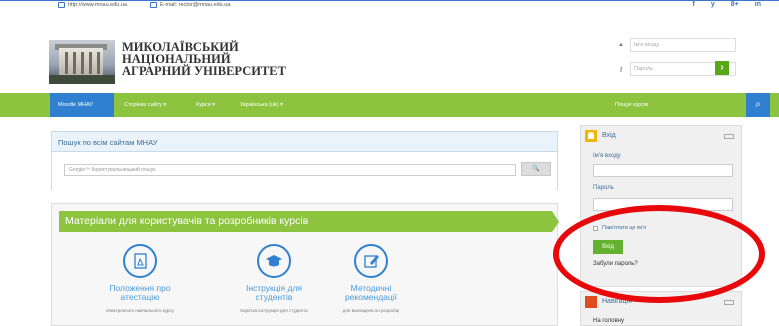 The height and width of the screenshot is (326, 779). What do you see at coordinates (603, 188) in the screenshot?
I see `password-label: Пароль` at bounding box center [603, 188].